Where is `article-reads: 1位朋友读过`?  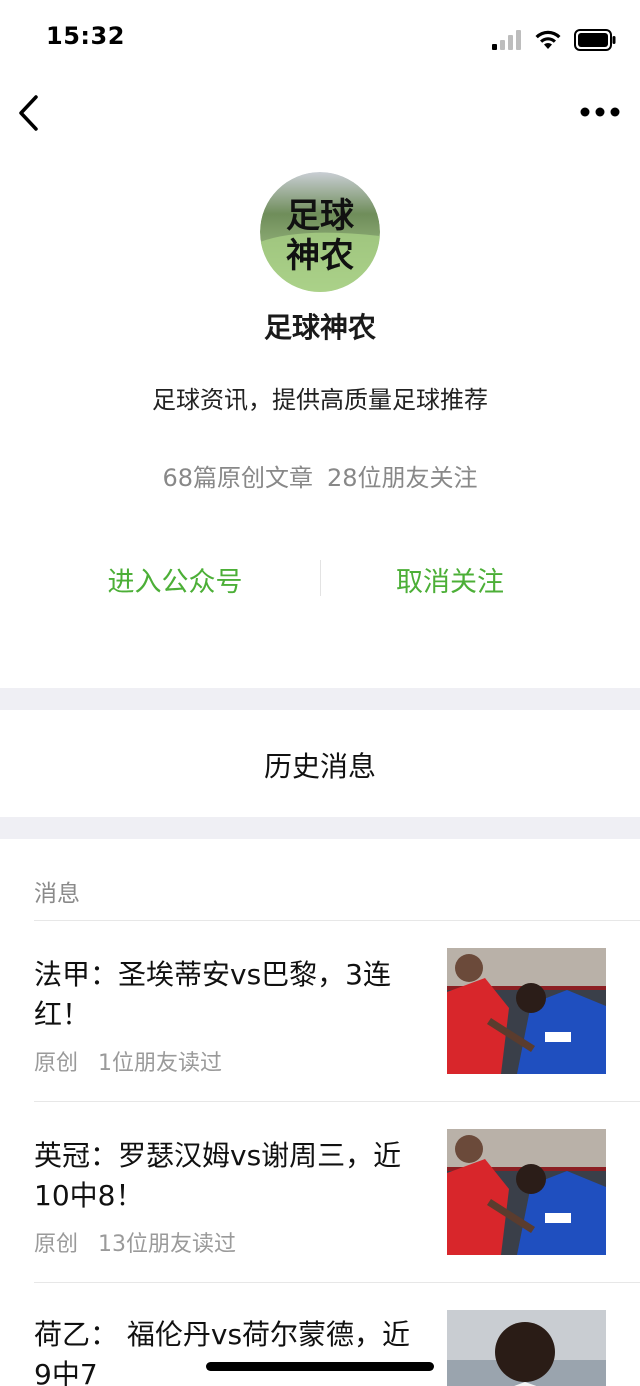
article-reads: 1位朋友读过 is located at coordinates (160, 1063).